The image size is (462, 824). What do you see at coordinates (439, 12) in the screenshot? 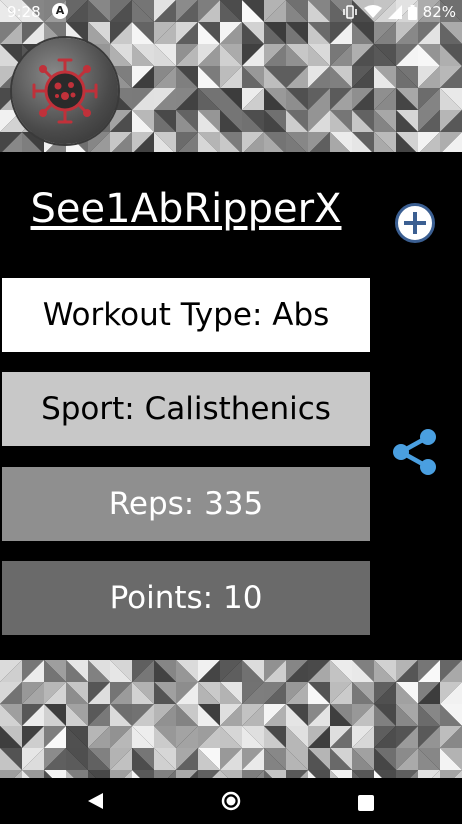
I see `battery-percent: 82%` at bounding box center [439, 12].